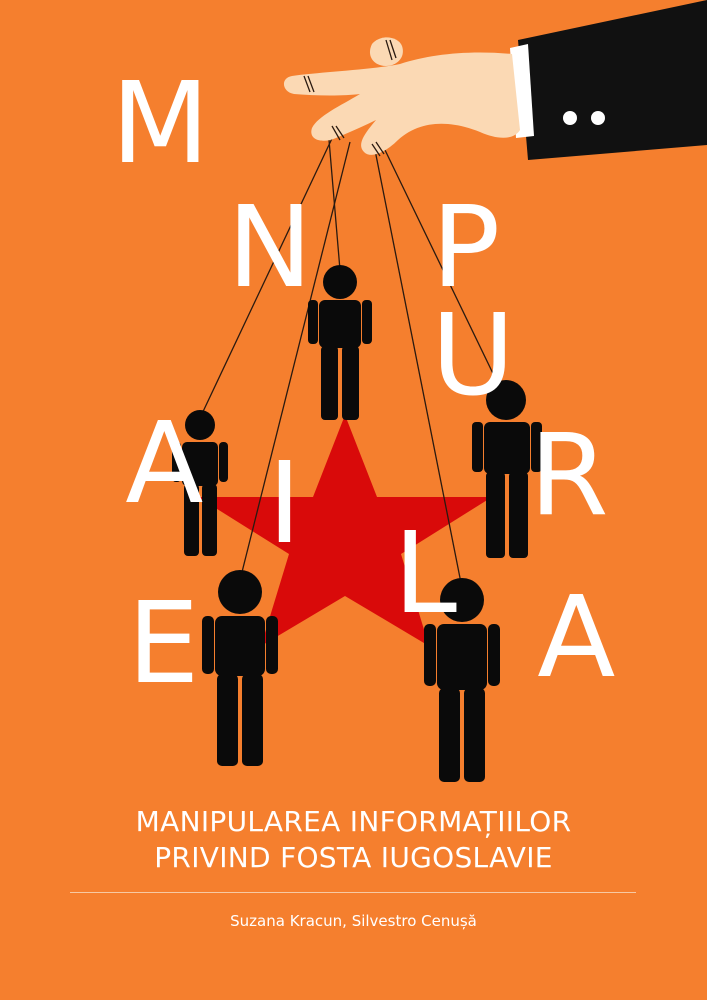 This screenshot has width=707, height=1000. What do you see at coordinates (240, 668) in the screenshot?
I see `puppet-figure-bottom-left` at bounding box center [240, 668].